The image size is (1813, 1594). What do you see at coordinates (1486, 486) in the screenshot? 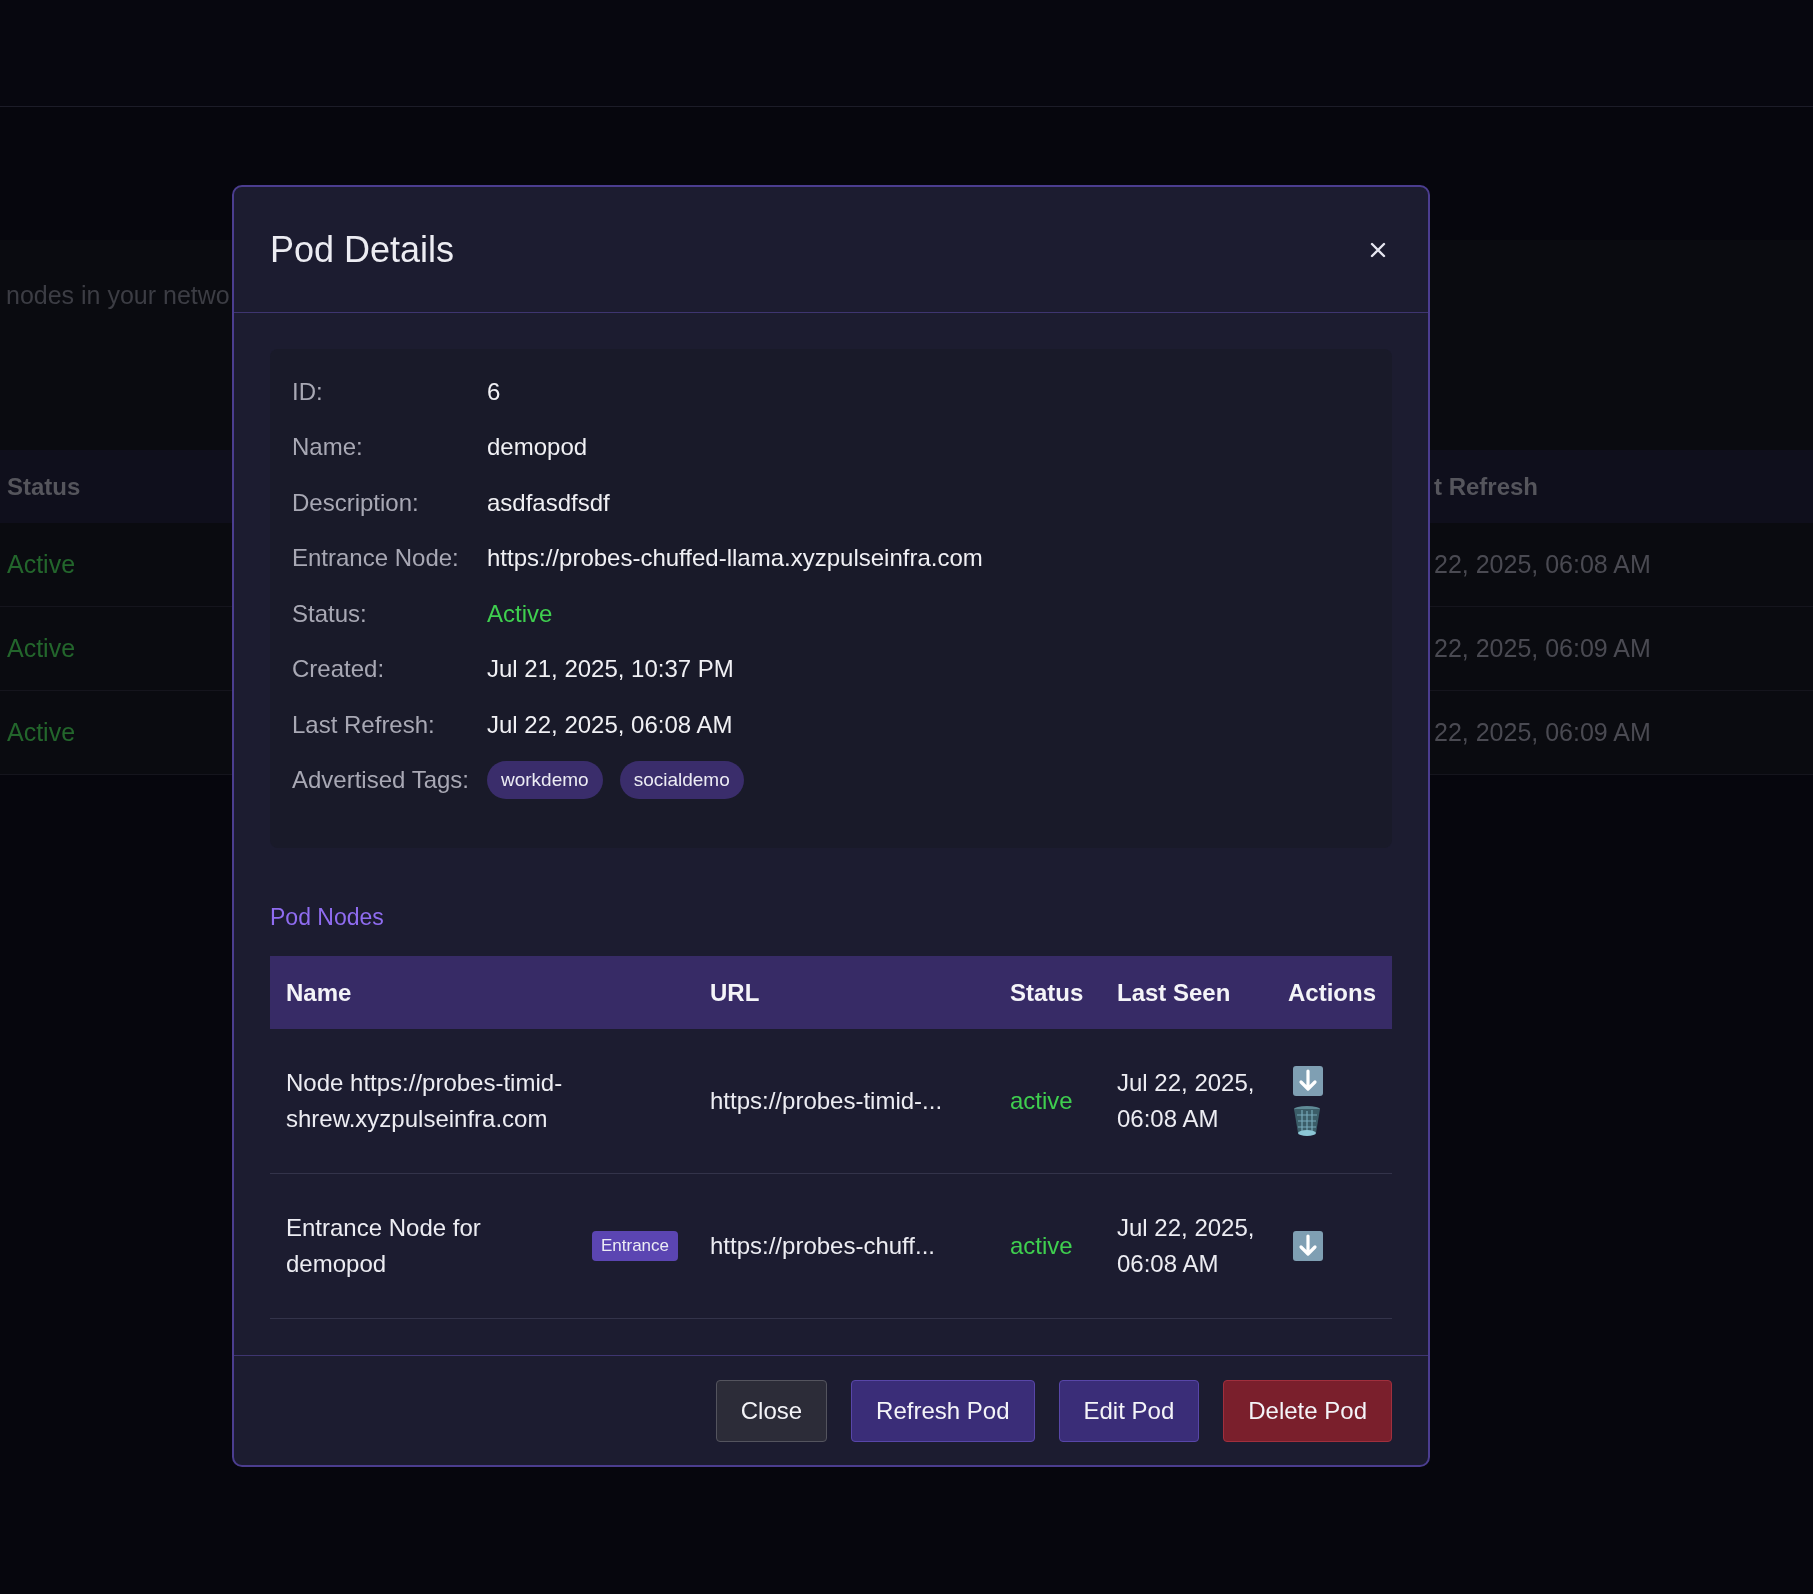
I see `column-header: t Refresh` at bounding box center [1486, 486].